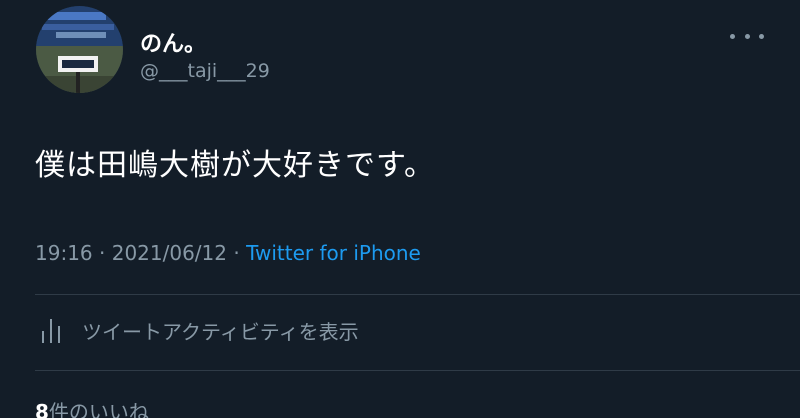 The height and width of the screenshot is (418, 800). I want to click on avatar-image, so click(79, 49).